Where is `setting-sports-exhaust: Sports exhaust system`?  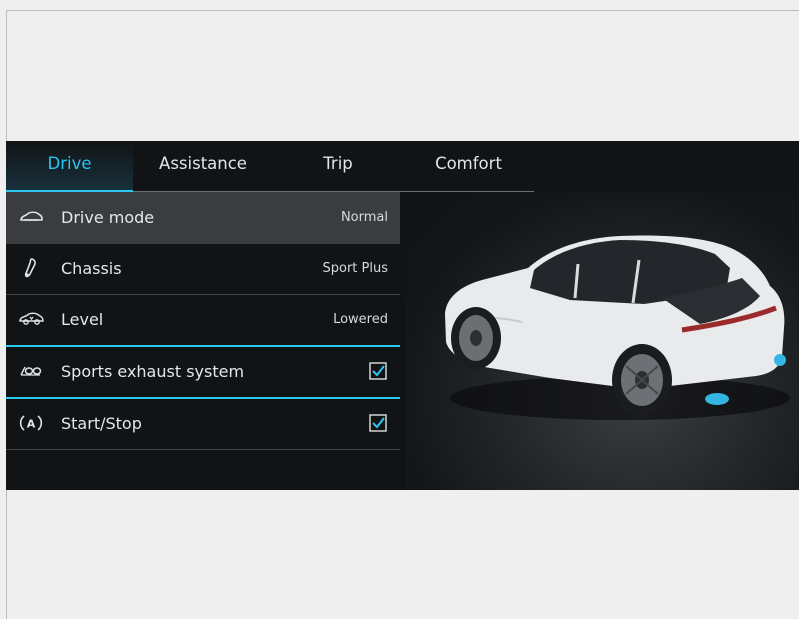
setting-sports-exhaust: Sports exhaust system is located at coordinates (203, 372).